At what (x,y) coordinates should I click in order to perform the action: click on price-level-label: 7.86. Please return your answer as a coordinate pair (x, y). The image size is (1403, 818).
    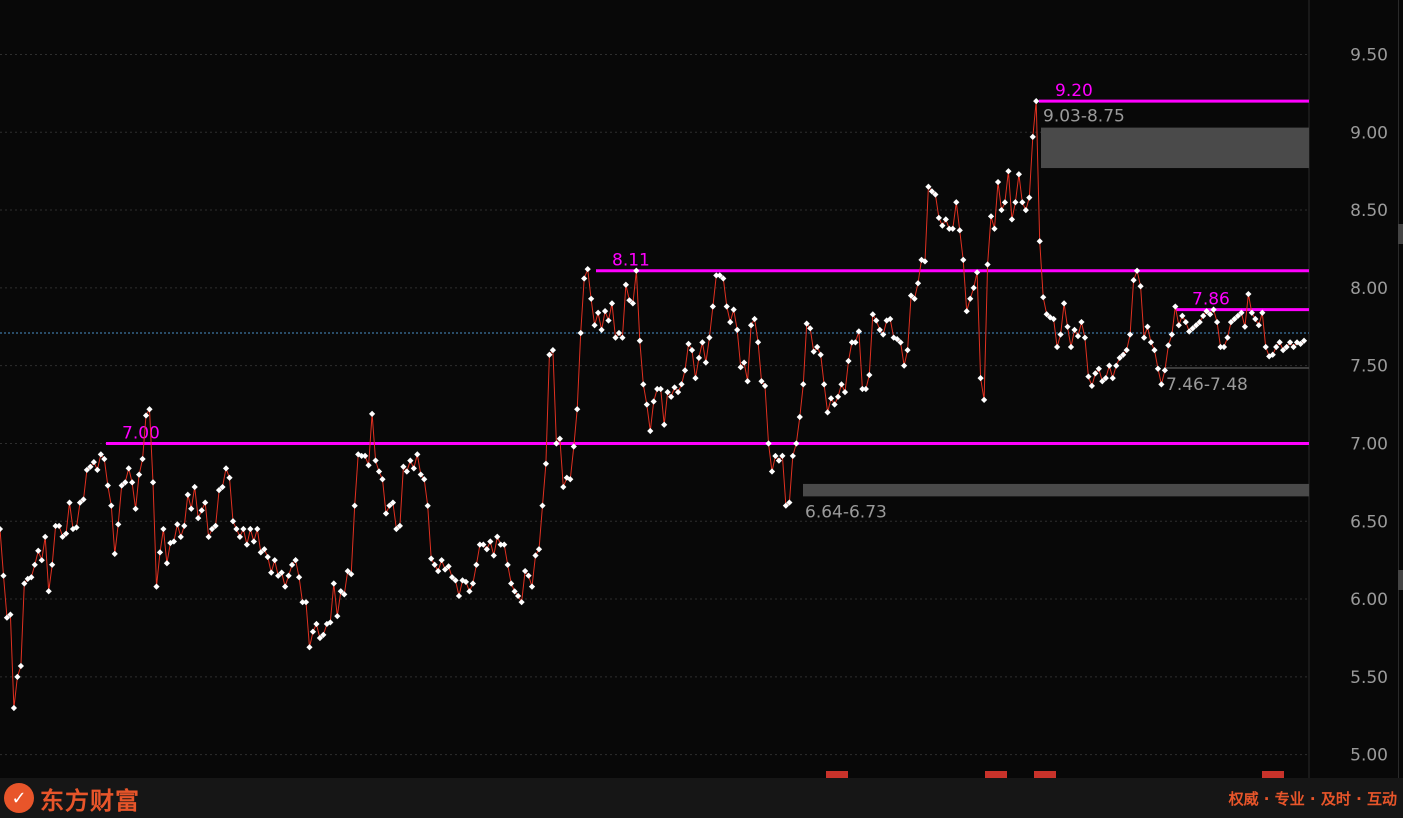
    Looking at the image, I should click on (1211, 300).